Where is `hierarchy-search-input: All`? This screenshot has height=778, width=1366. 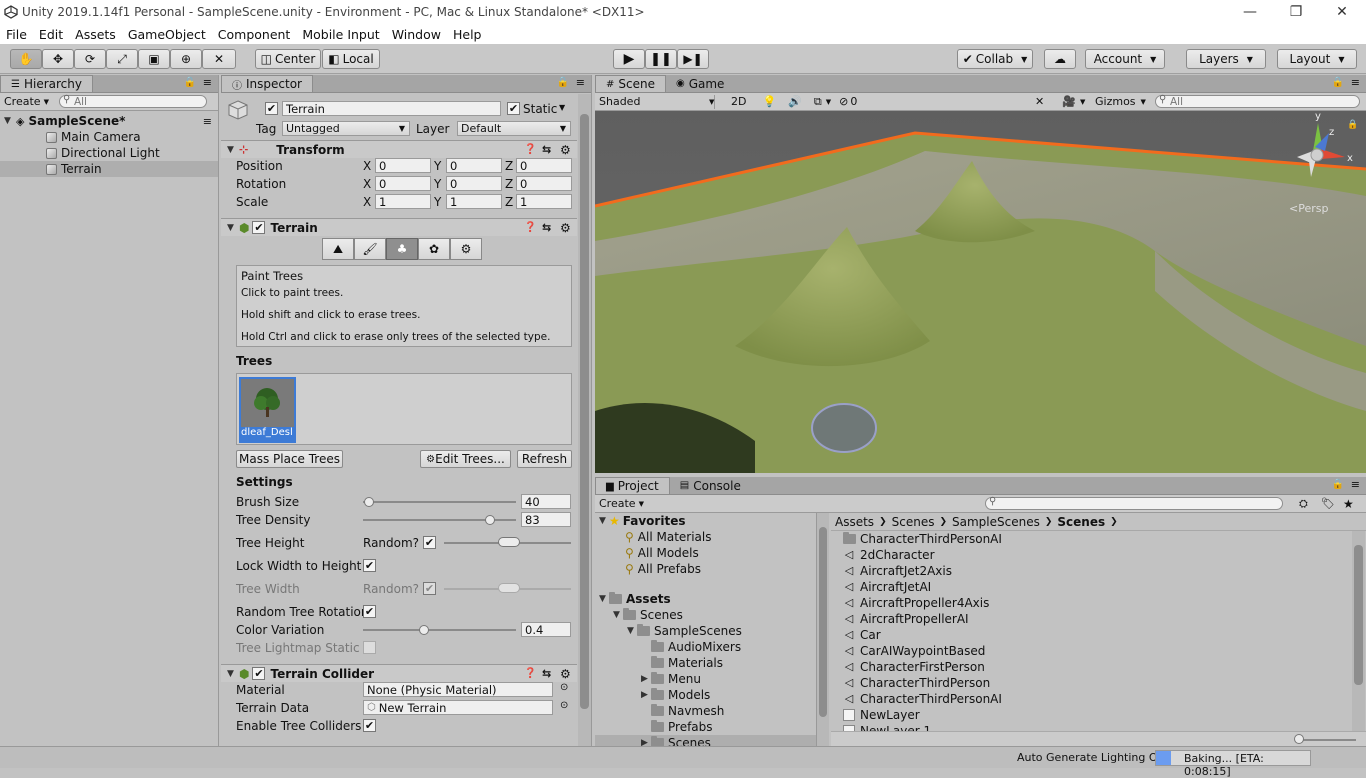
hierarchy-search-input: All is located at coordinates (132, 101).